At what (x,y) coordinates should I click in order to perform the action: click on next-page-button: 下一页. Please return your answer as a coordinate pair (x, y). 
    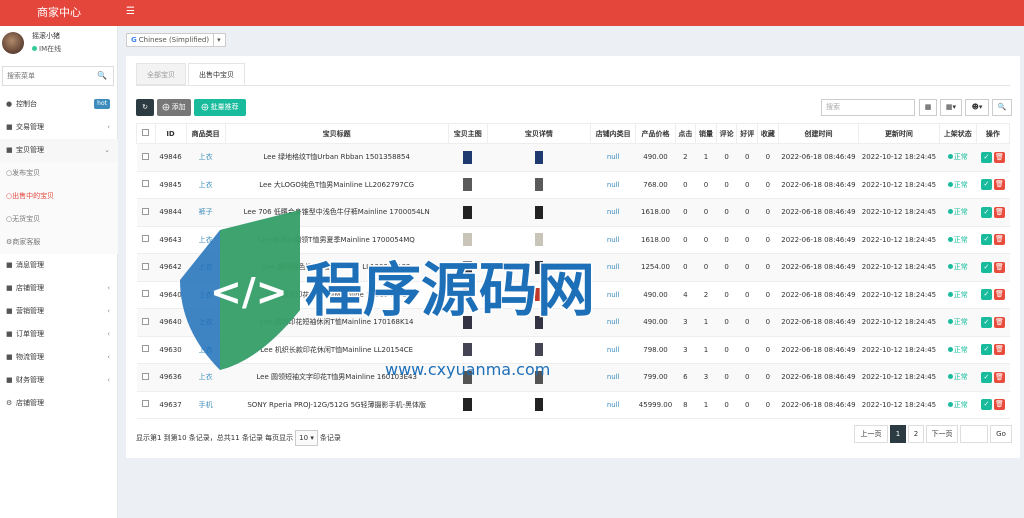
    Looking at the image, I should click on (942, 434).